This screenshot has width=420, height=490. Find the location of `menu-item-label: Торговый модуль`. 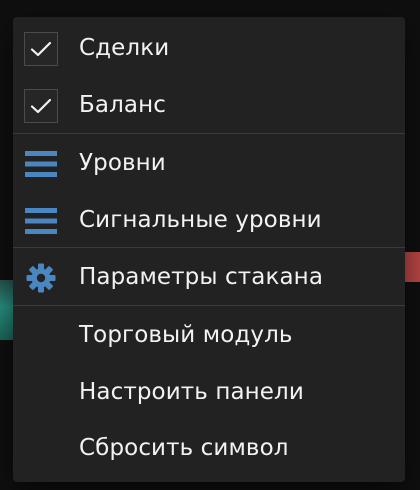

menu-item-label: Торговый модуль is located at coordinates (186, 335).